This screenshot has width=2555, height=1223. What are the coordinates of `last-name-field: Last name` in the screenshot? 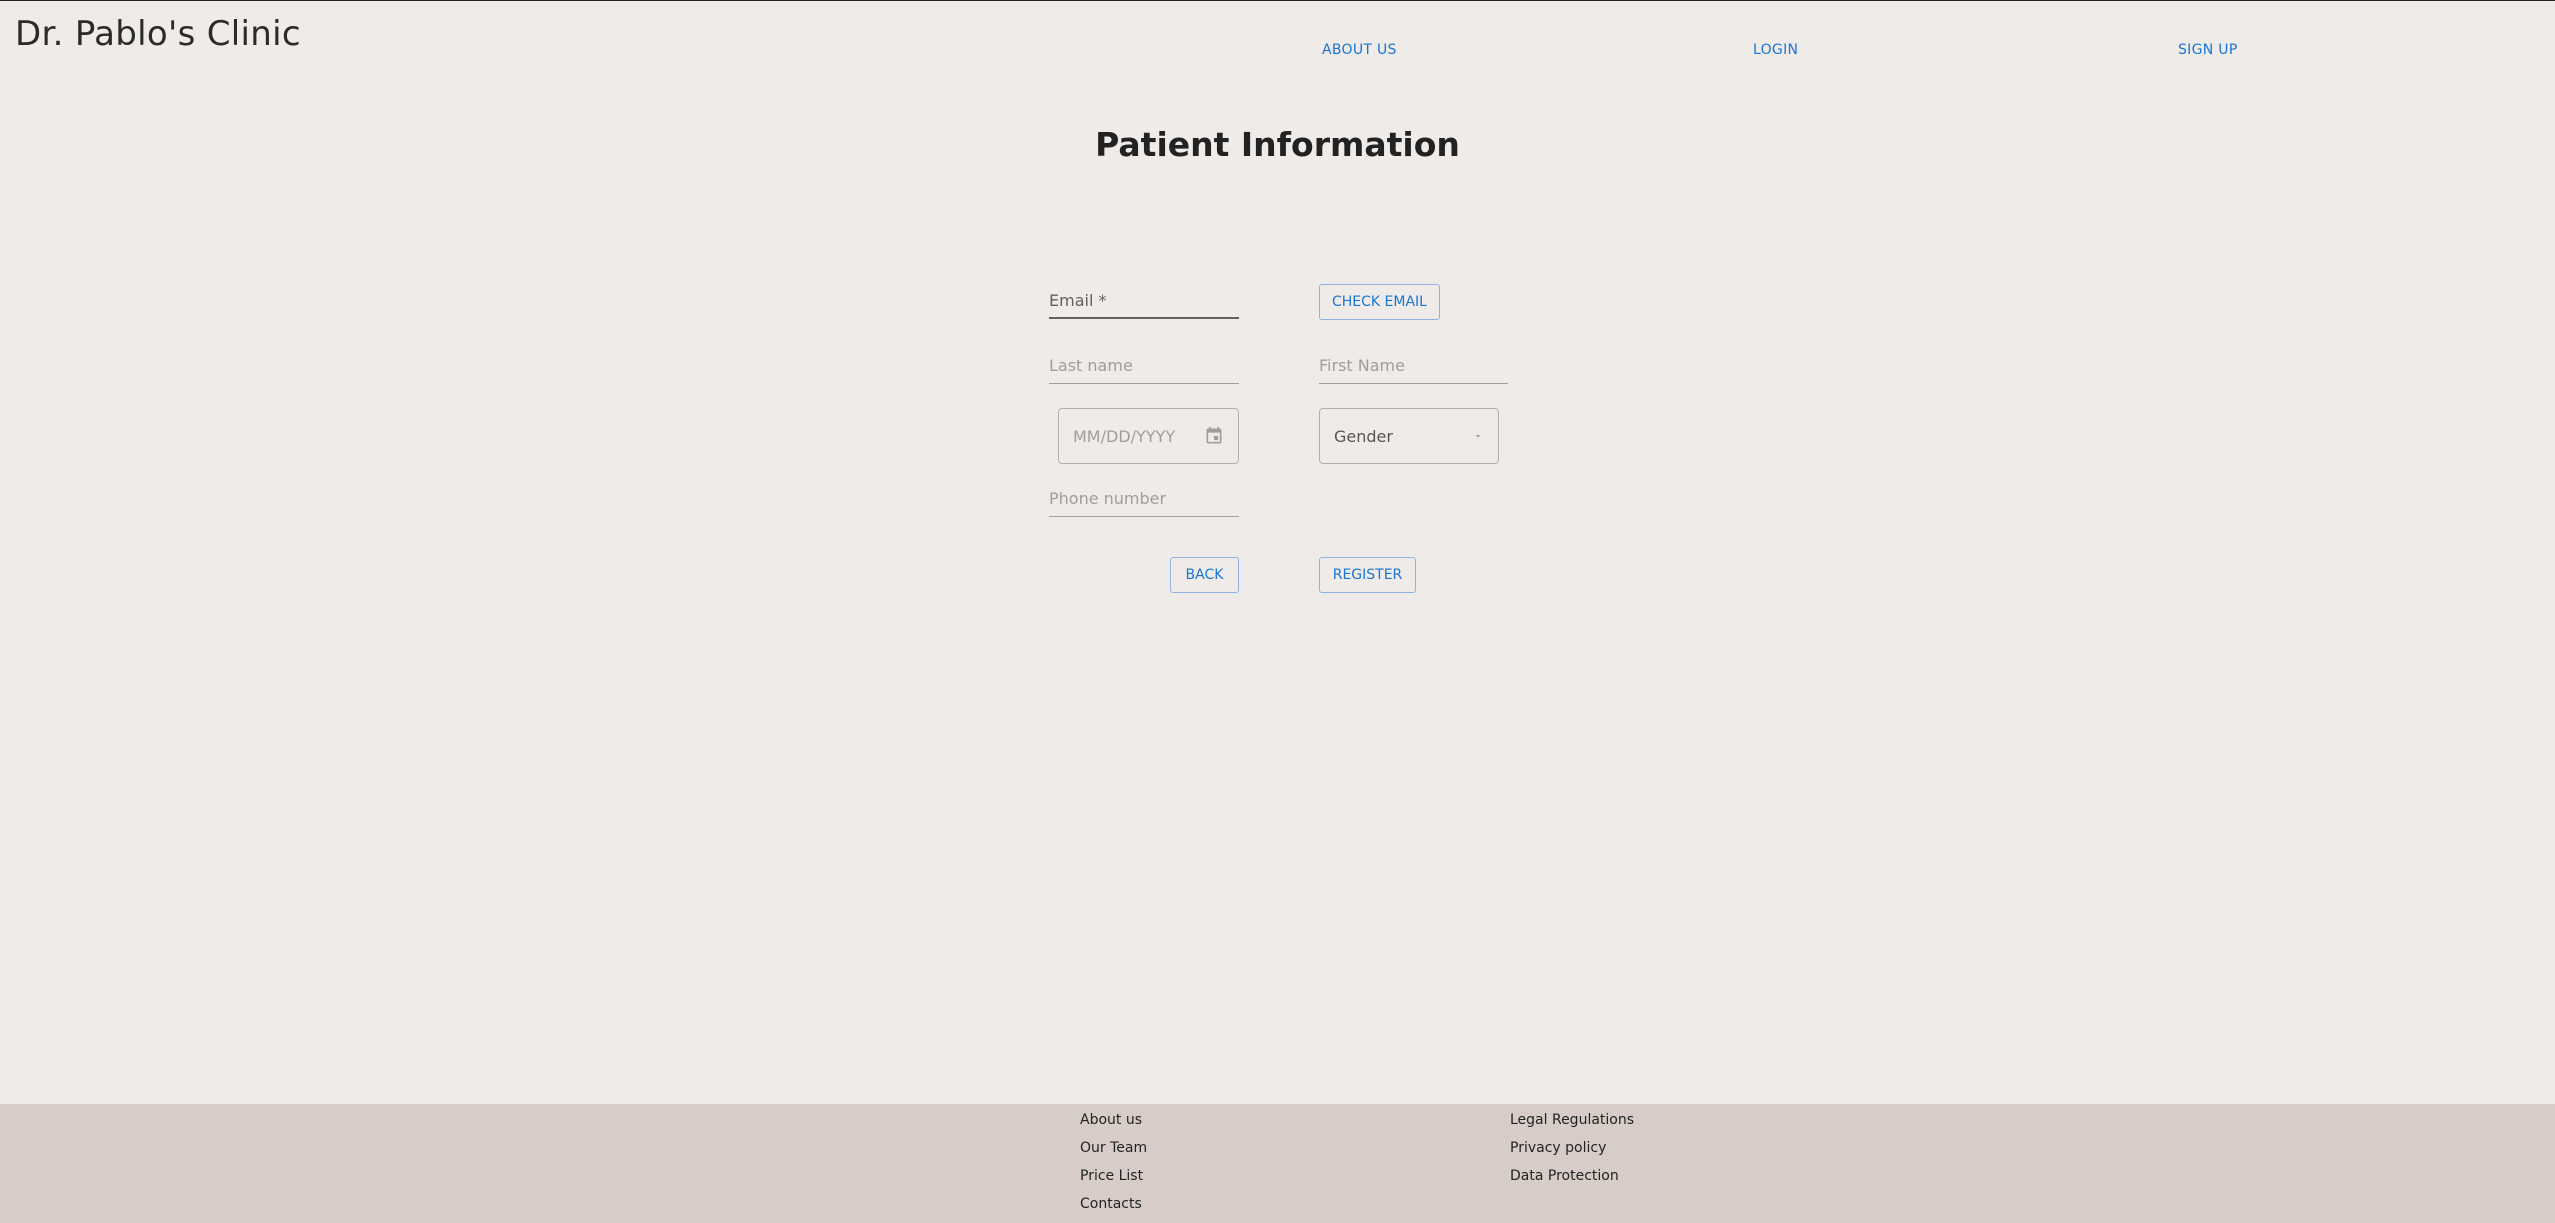 It's located at (1144, 370).